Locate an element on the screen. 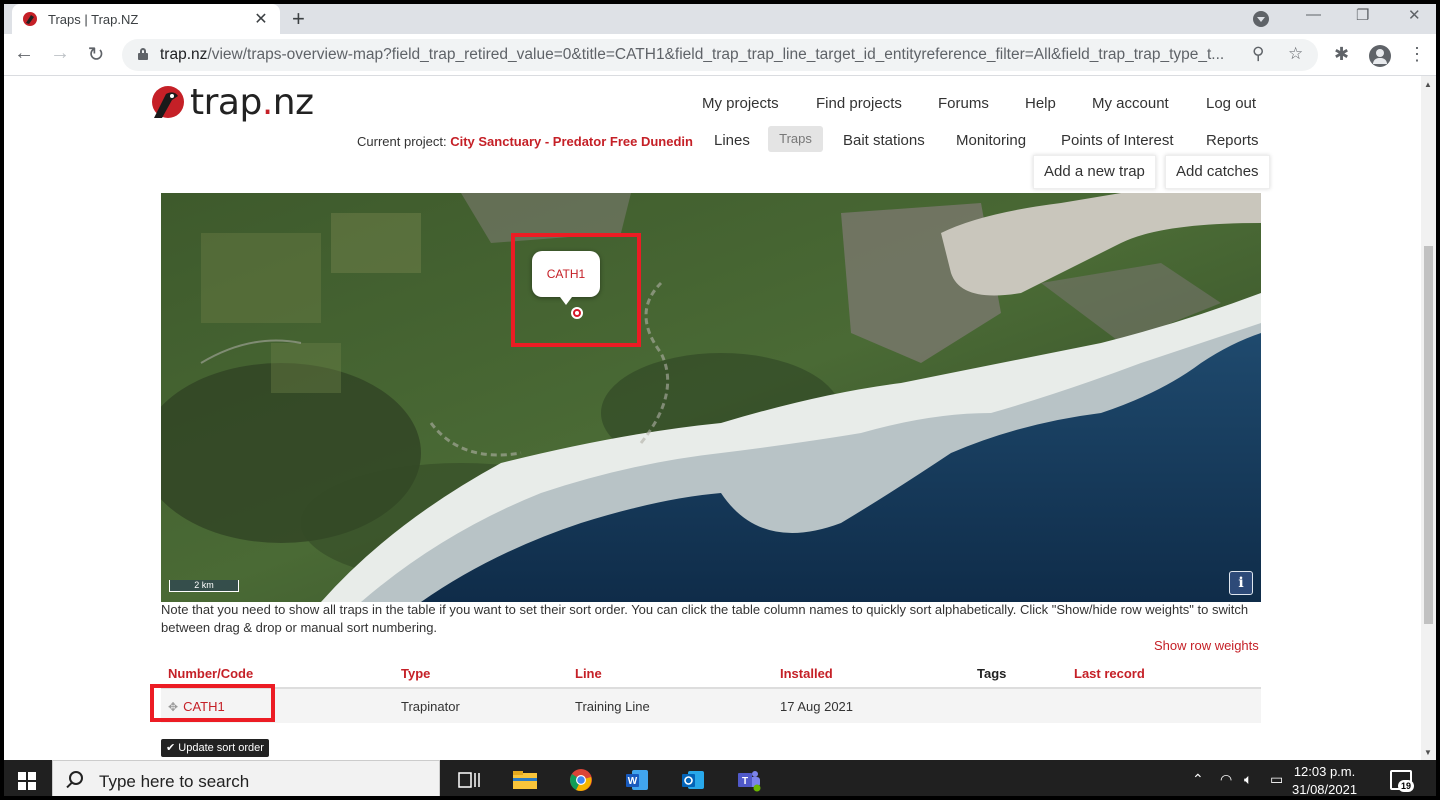  lock-icon is located at coordinates (143, 54).